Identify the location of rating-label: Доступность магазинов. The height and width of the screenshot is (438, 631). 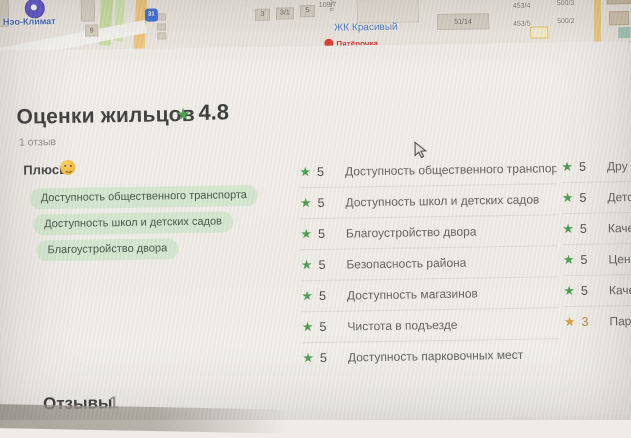
(412, 294).